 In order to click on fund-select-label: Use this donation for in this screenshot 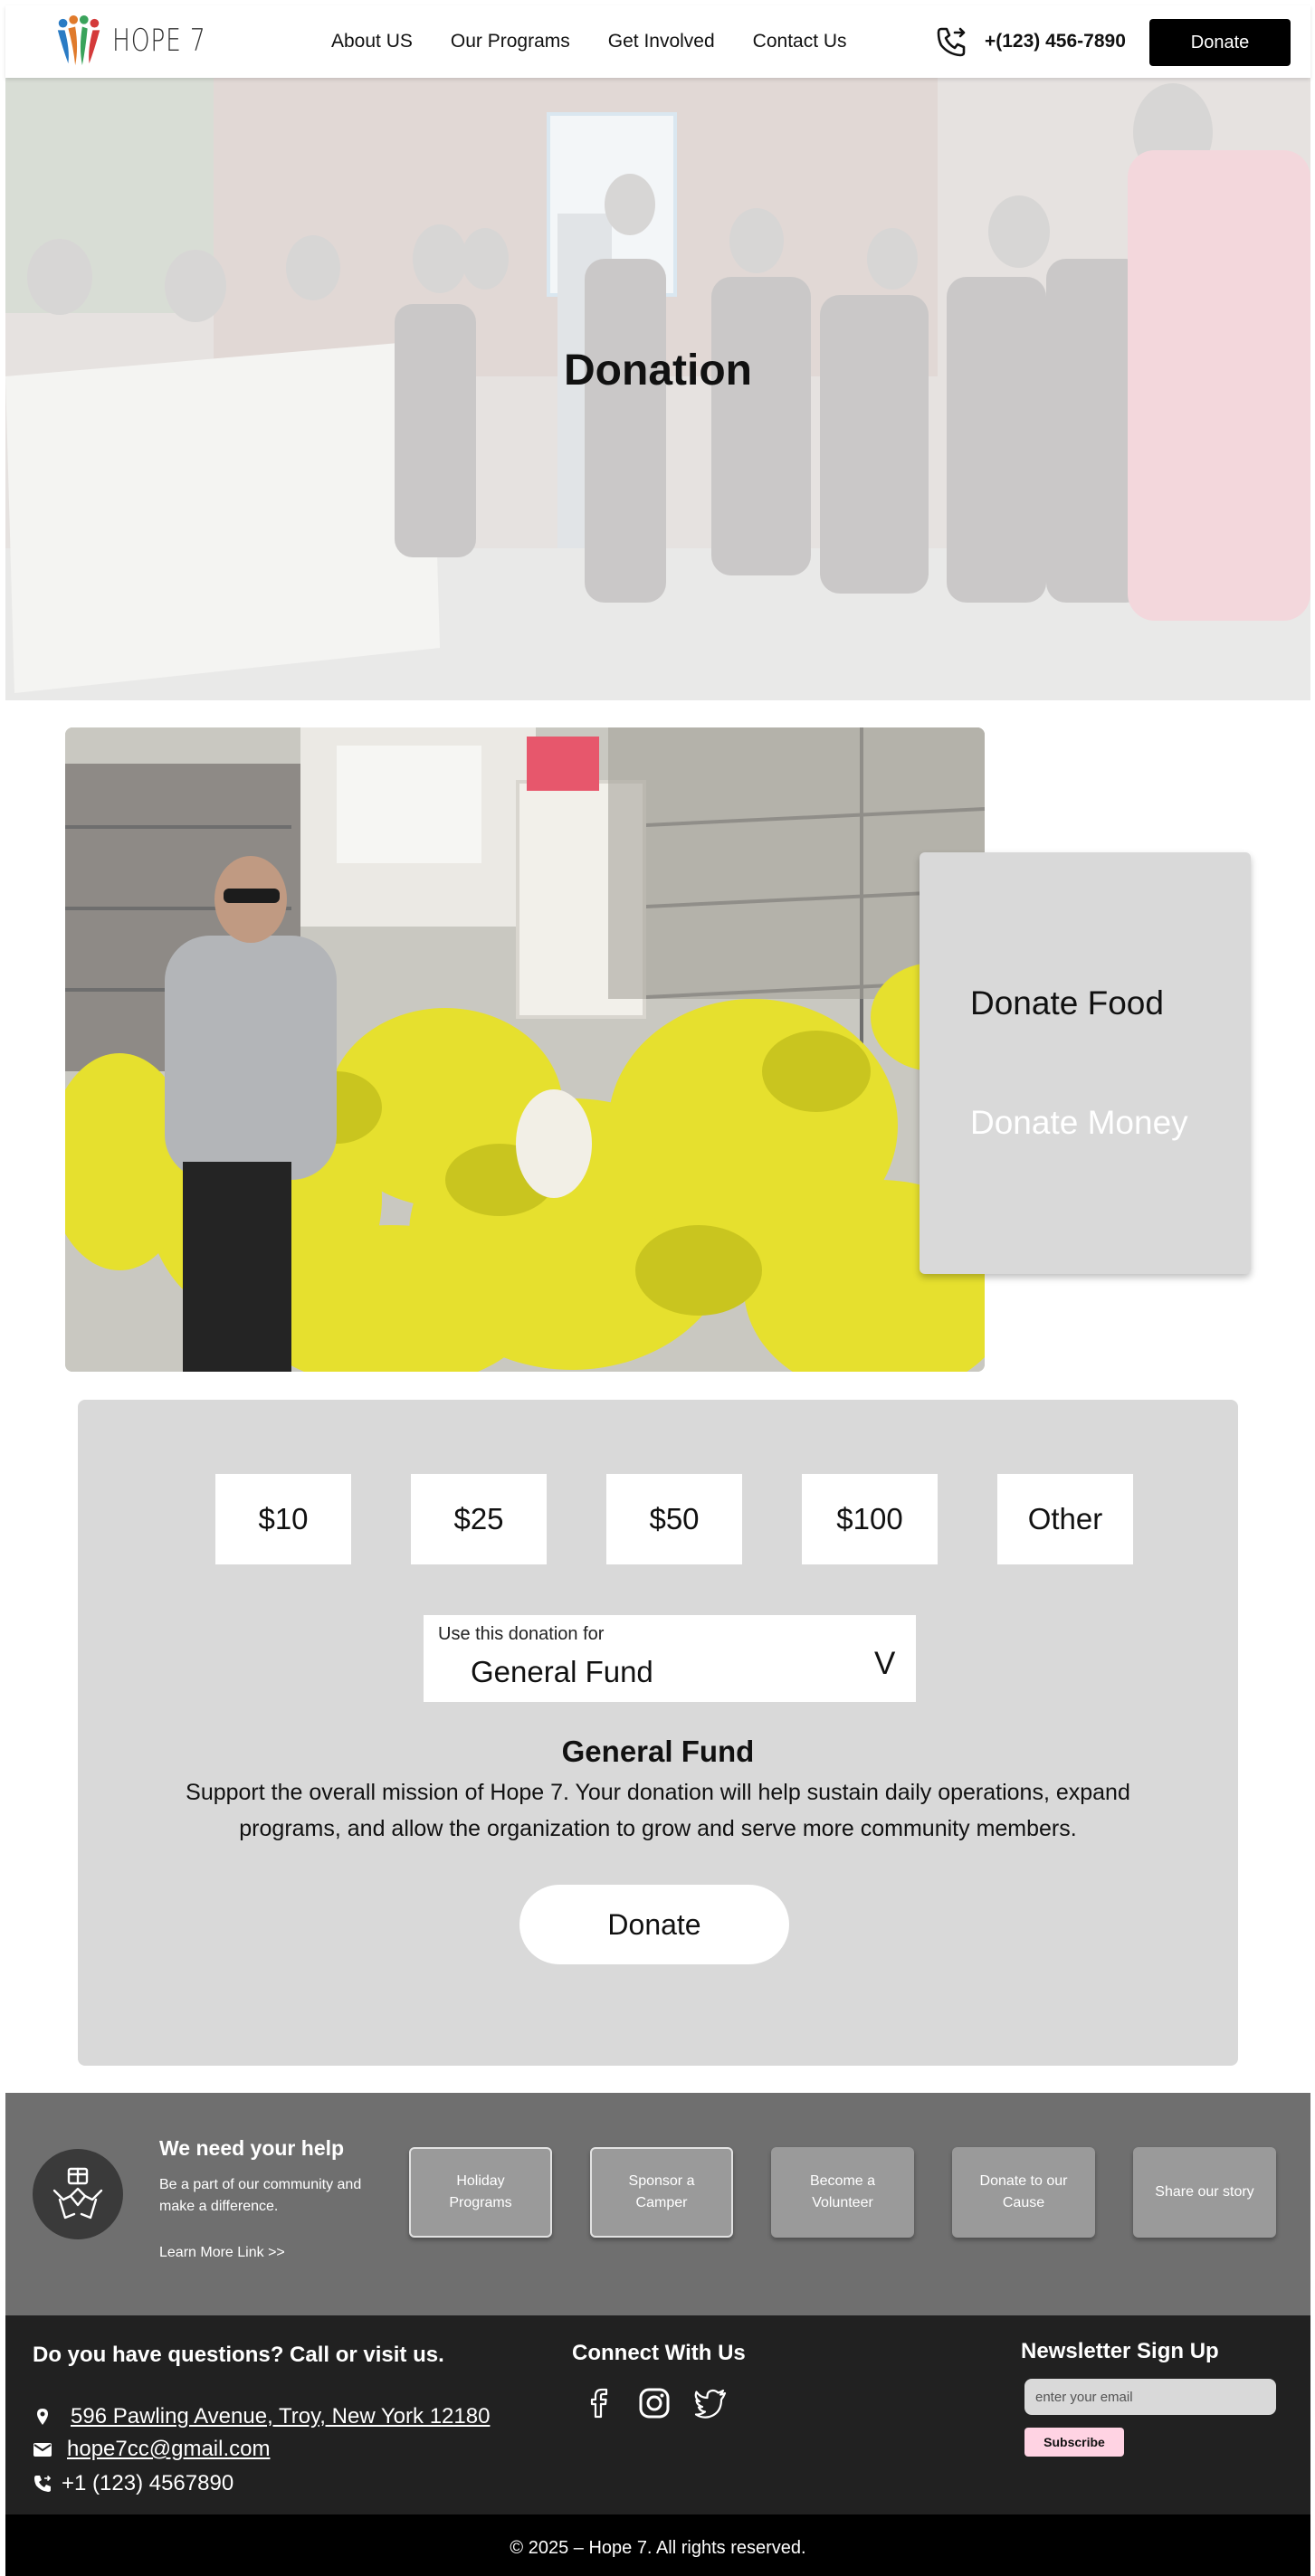, I will do `click(521, 1634)`.